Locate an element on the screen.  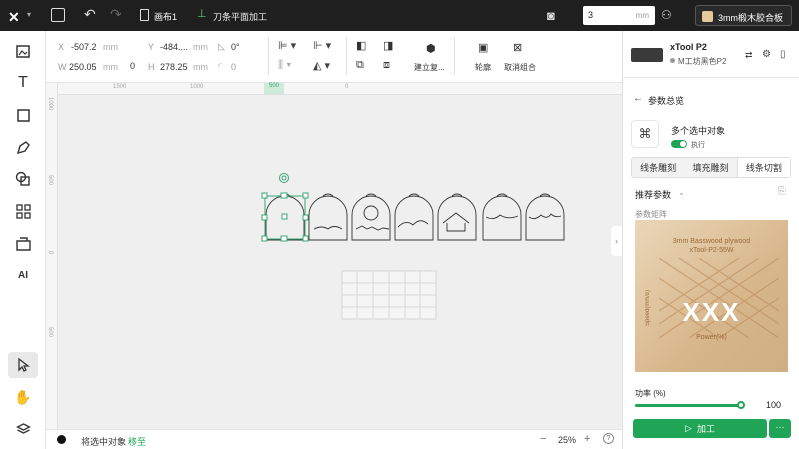
lock-ratio-icon: 0 is located at coordinates (132, 66).